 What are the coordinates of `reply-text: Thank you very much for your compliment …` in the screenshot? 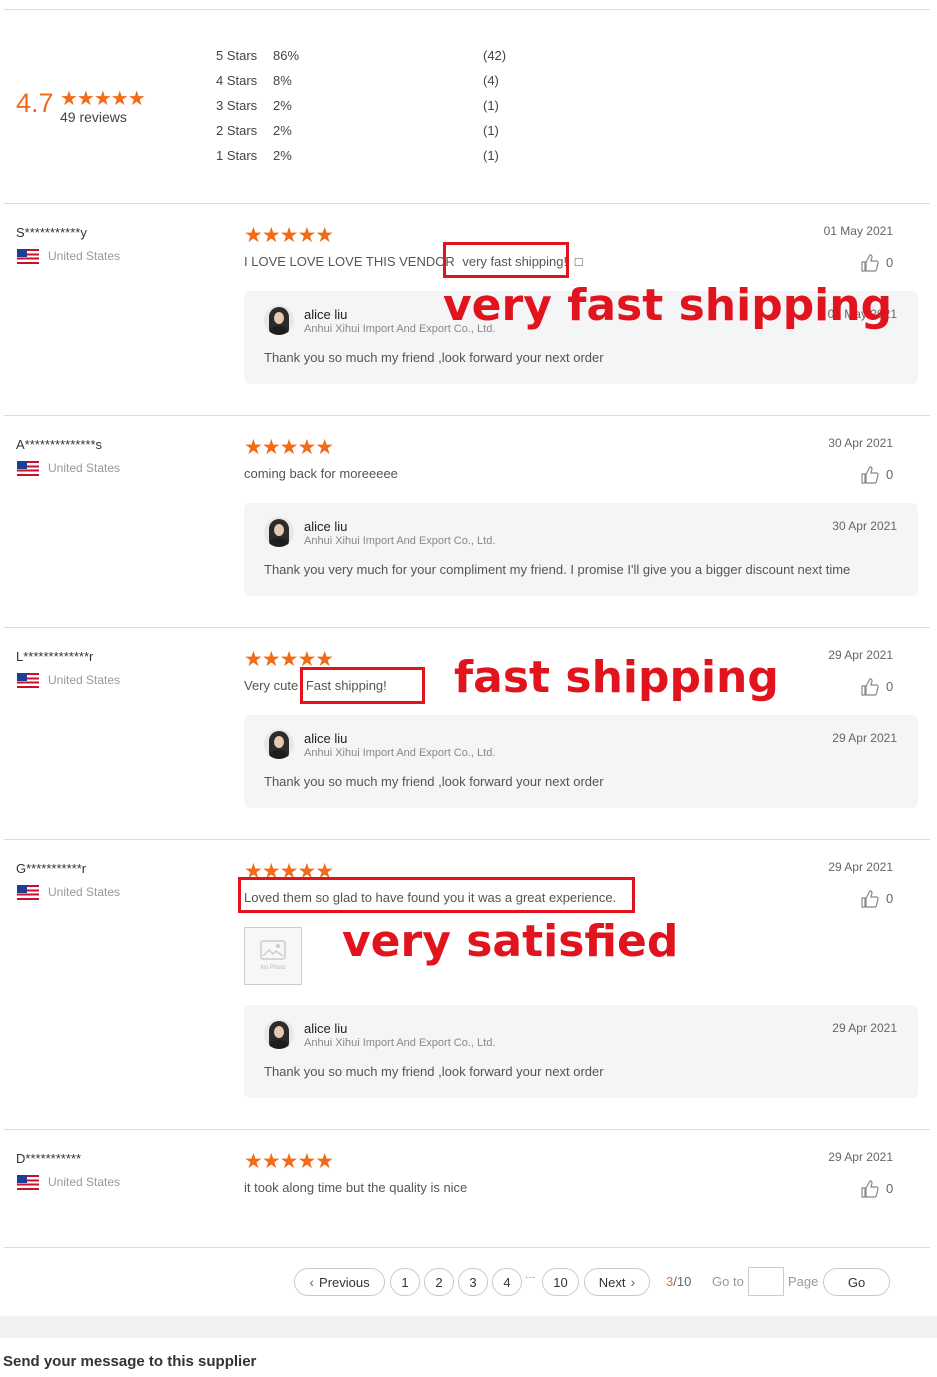 It's located at (557, 569).